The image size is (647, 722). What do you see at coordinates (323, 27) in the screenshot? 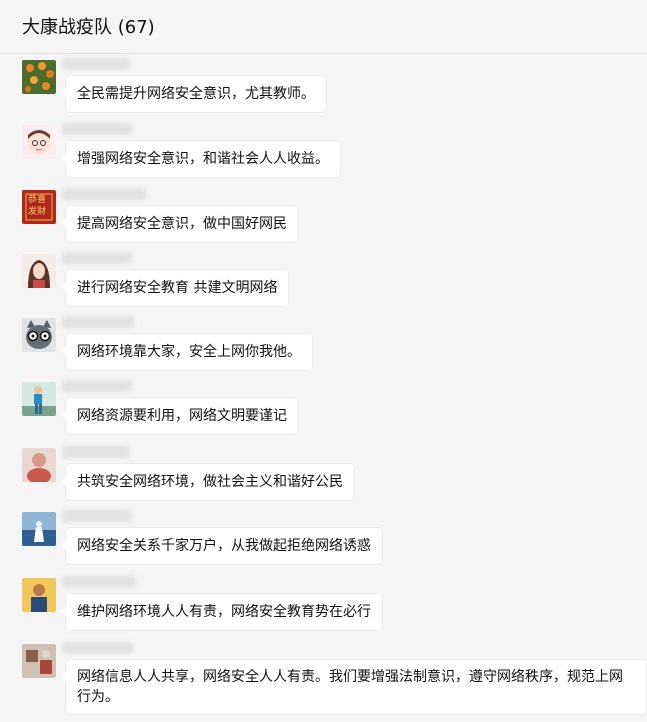
I see `chat-header: 大康战疫队 (67)` at bounding box center [323, 27].